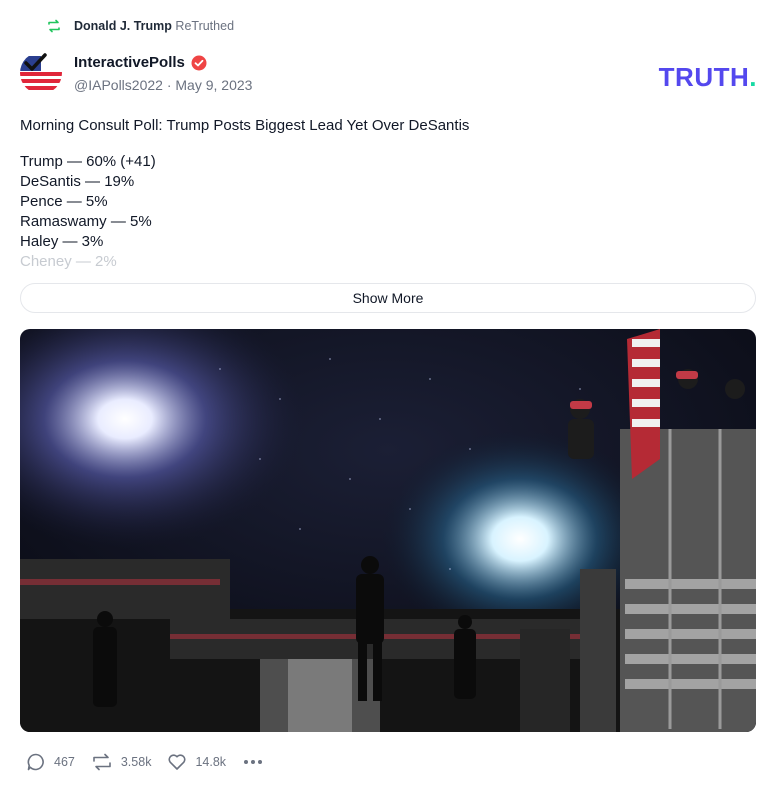  I want to click on truth-logo: TRUTH., so click(708, 77).